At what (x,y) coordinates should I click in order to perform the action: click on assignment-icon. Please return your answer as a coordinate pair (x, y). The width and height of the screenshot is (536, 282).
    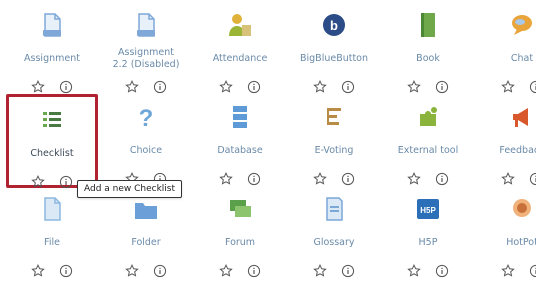
    Looking at the image, I should click on (52, 25).